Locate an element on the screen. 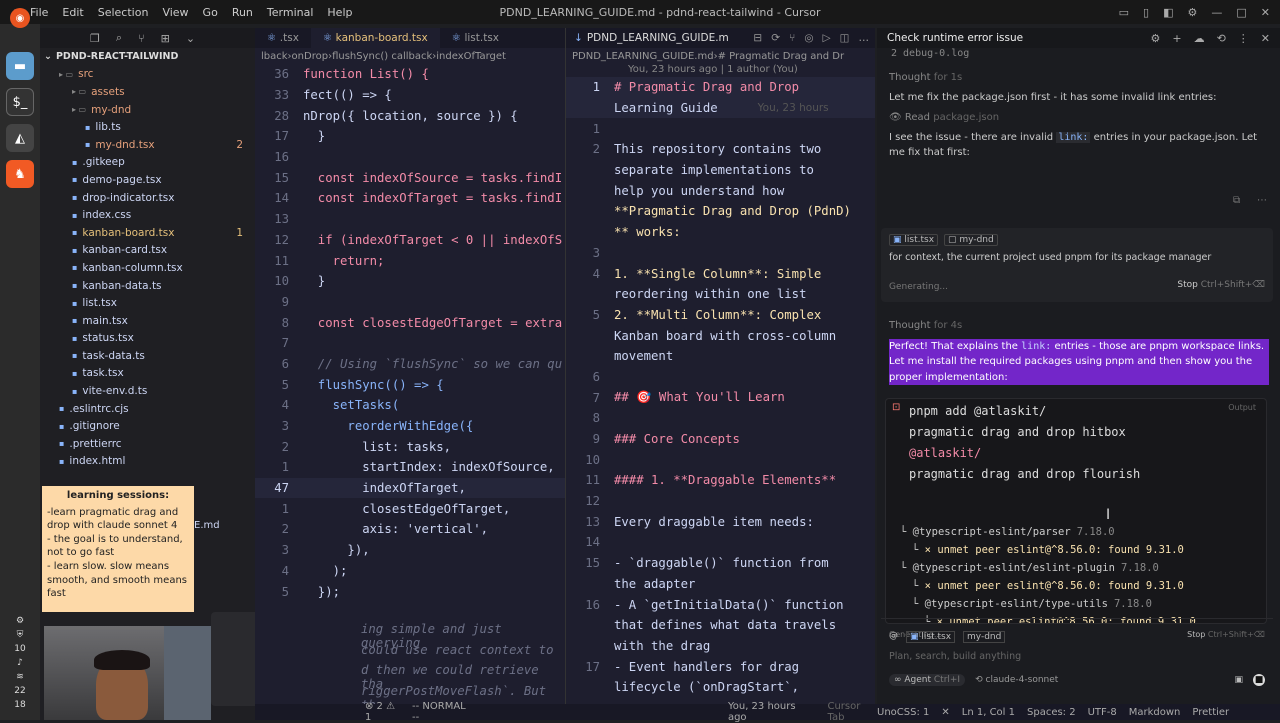 This screenshot has width=1280, height=723. file-item: ▪ list.tsx is located at coordinates (147, 303).